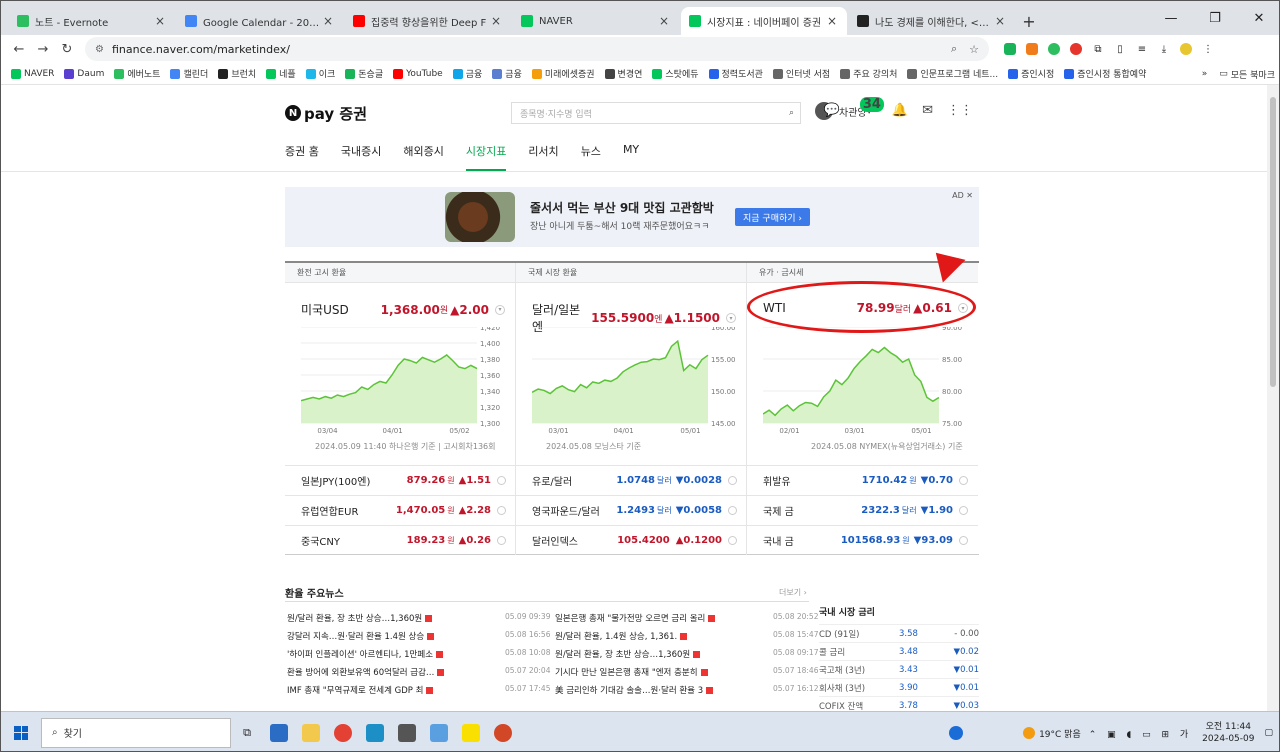 The width and height of the screenshot is (1280, 752). Describe the element at coordinates (247, 733) in the screenshot. I see `task-view-icon: ⧉` at that location.